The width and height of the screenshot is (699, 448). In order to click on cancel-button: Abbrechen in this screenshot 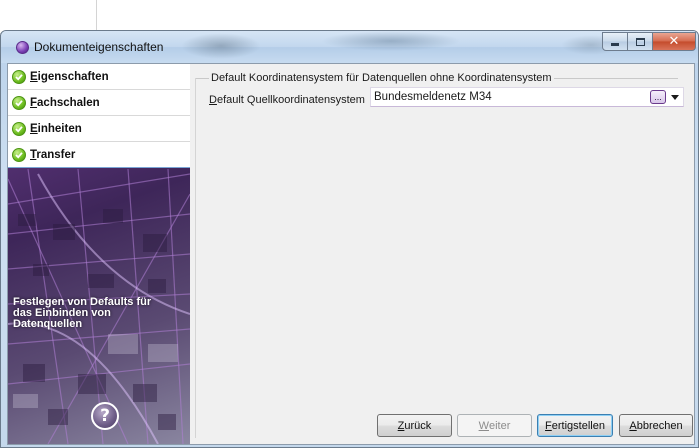, I will do `click(656, 425)`.